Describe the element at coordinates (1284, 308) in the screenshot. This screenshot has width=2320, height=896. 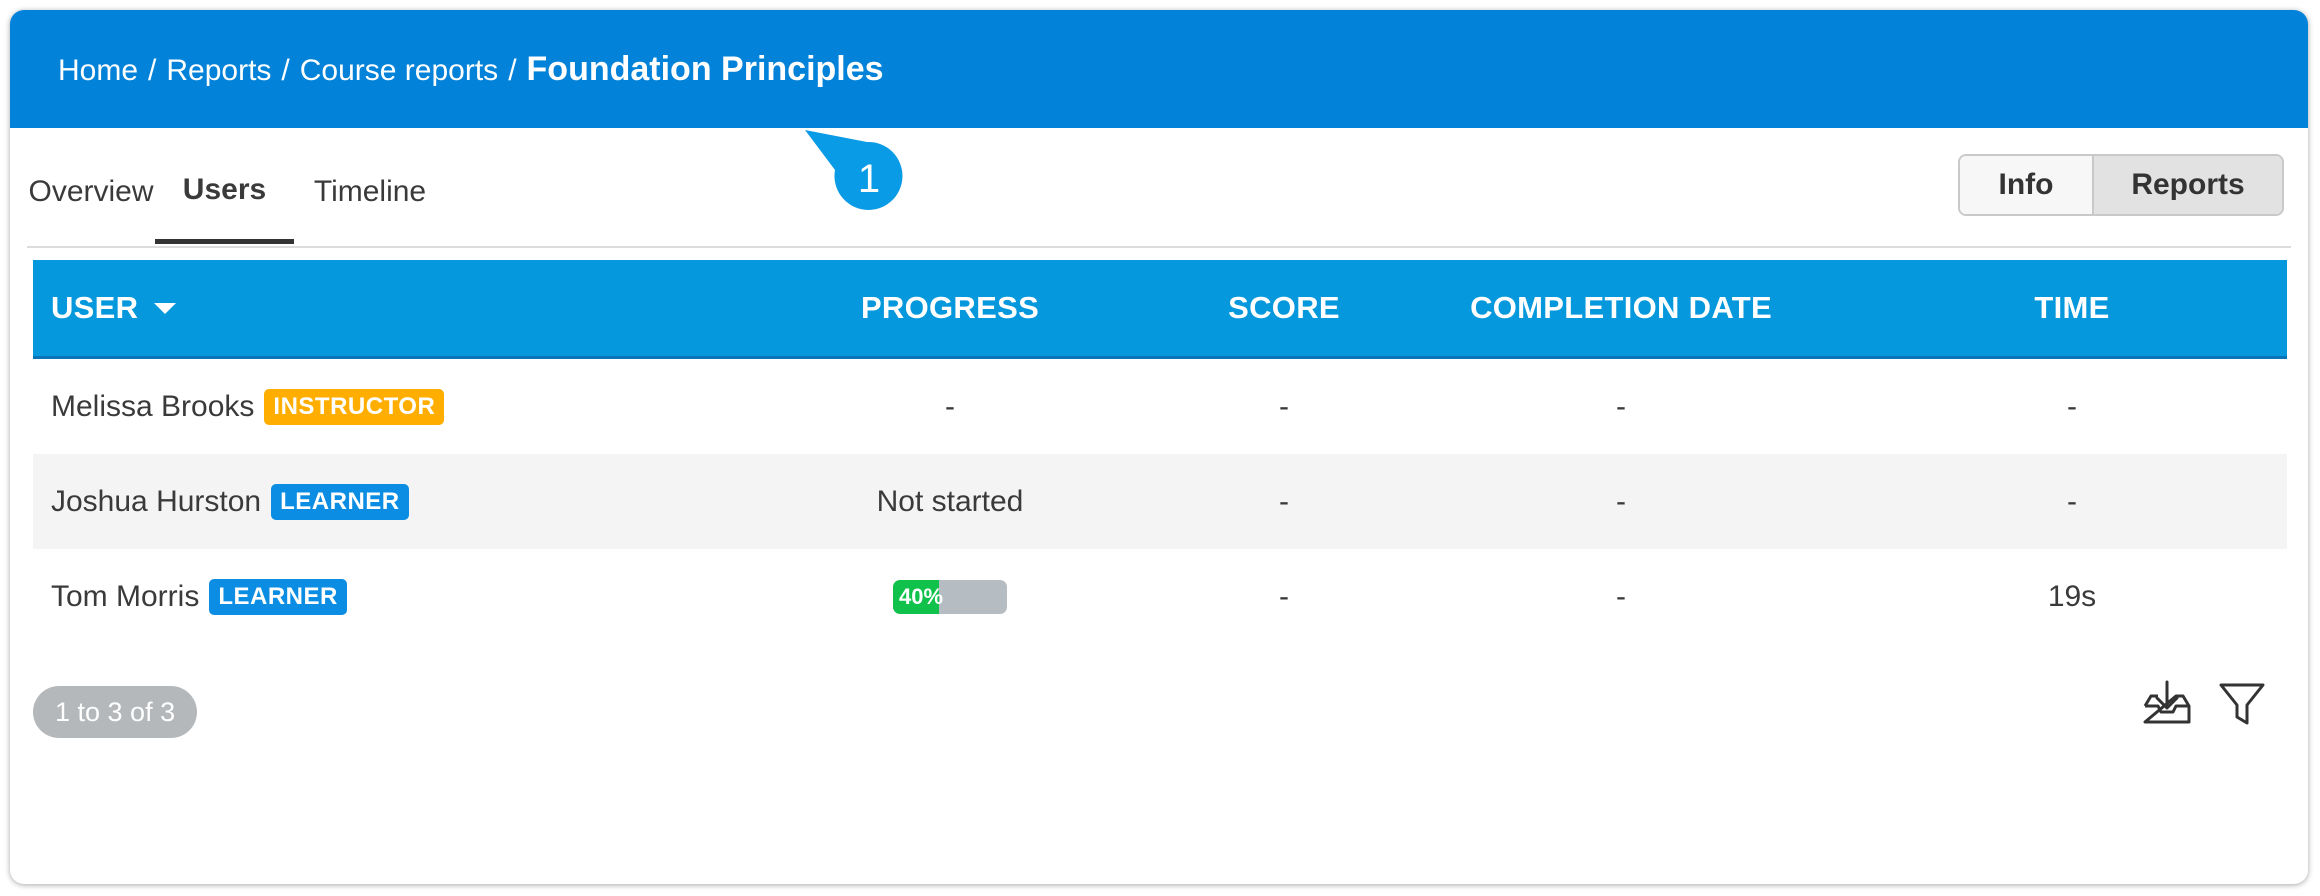
I see `column-header-score: SCORE` at that location.